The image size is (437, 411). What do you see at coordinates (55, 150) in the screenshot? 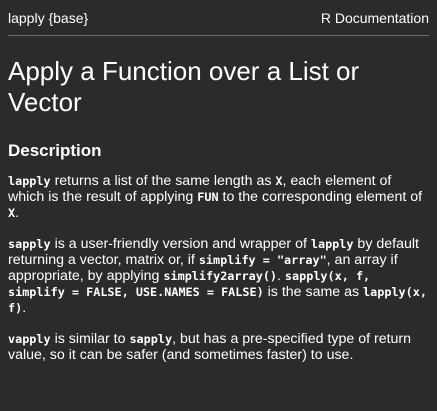
I see `section-heading-description: Description` at bounding box center [55, 150].